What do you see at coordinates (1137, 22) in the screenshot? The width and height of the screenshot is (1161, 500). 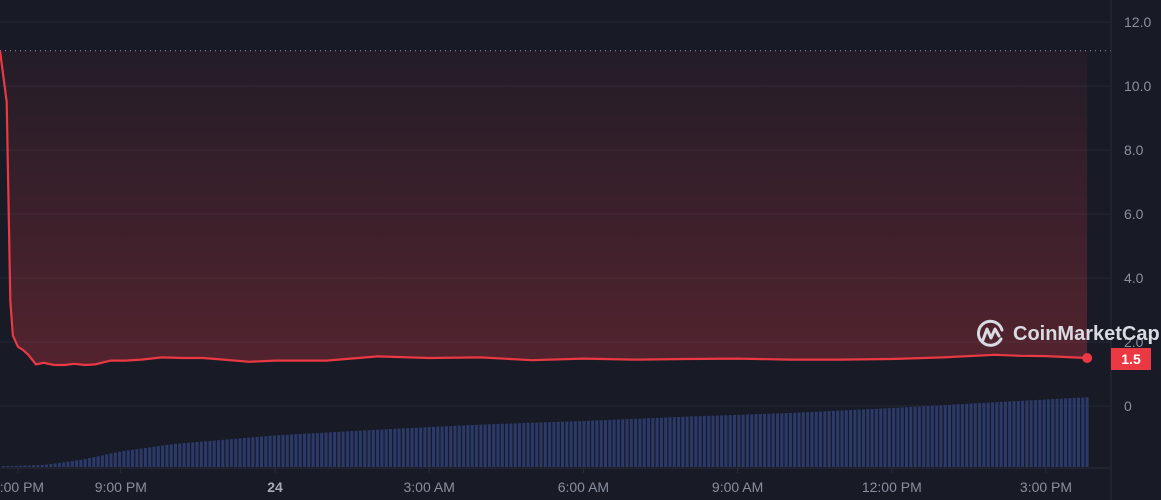 I see `y-tick-label: 12.0` at bounding box center [1137, 22].